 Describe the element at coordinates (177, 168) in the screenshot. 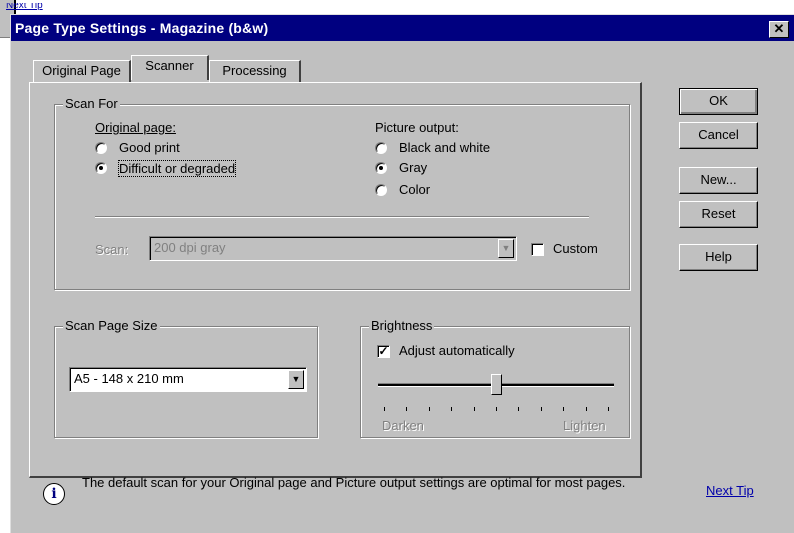

I see `difficult-or-degraded-label: Difficult or degraded` at that location.